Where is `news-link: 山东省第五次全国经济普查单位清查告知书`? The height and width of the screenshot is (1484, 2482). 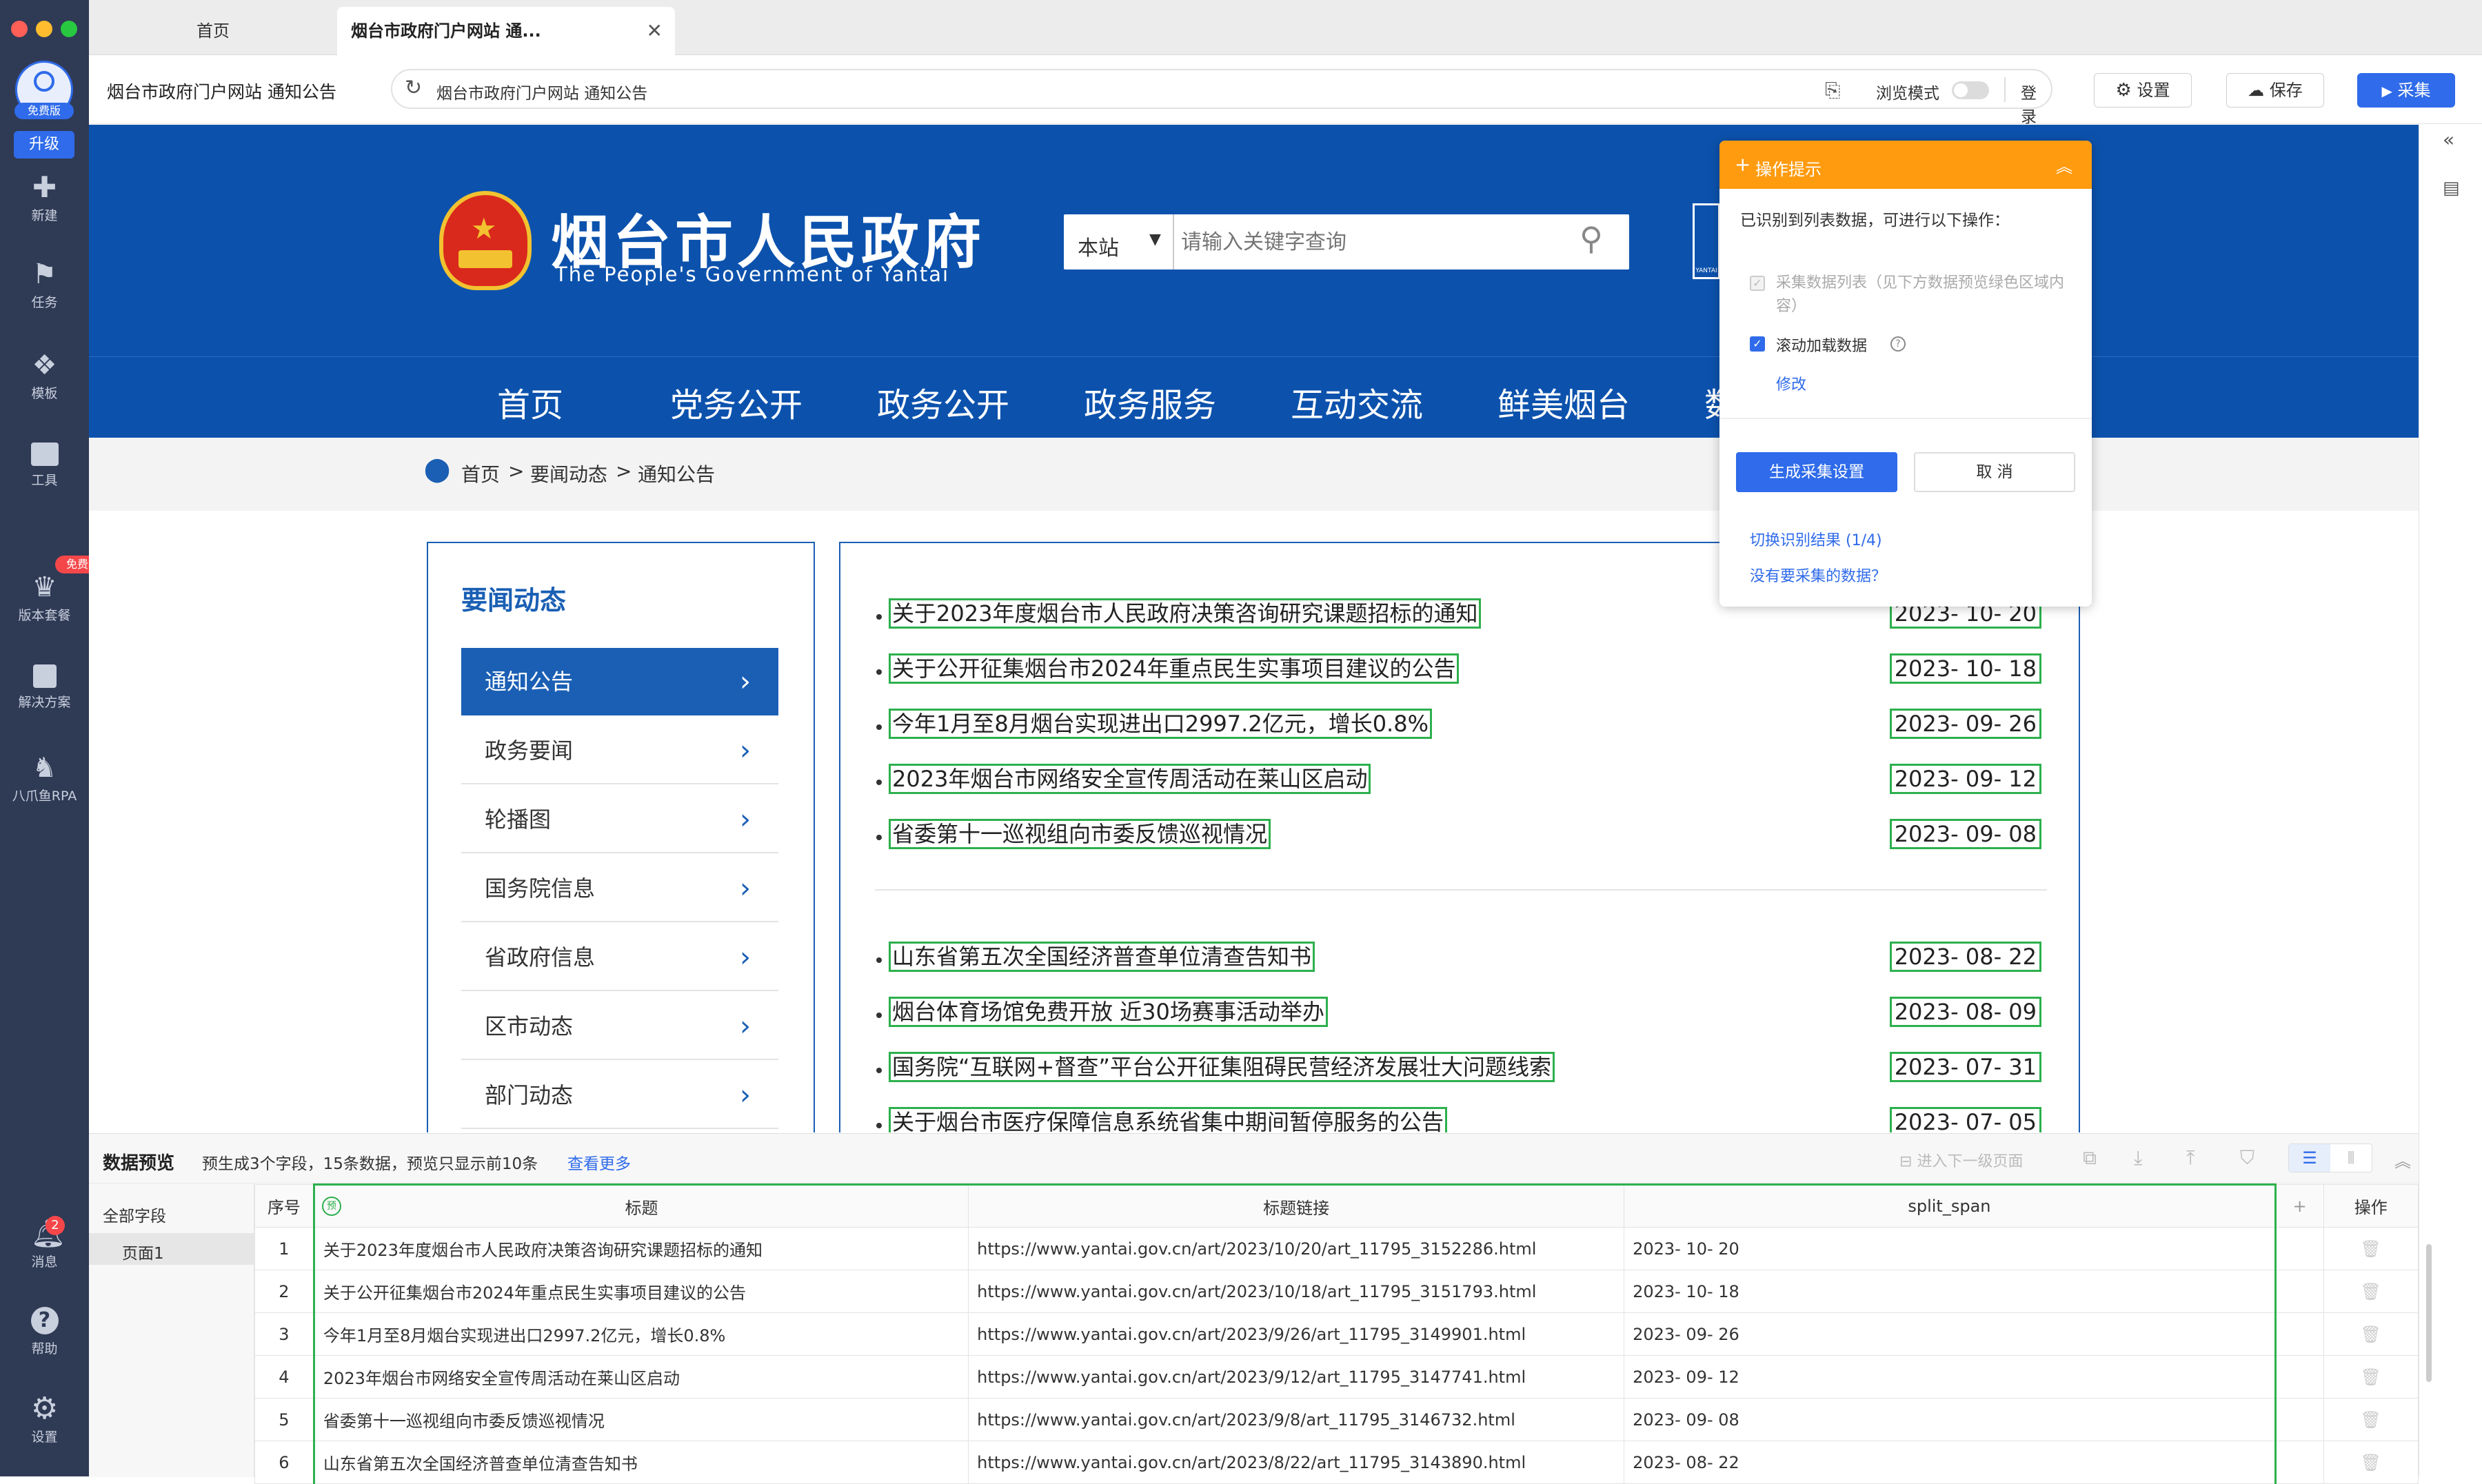 news-link: 山东省第五次全国经济普查单位清查告知书 is located at coordinates (1102, 957).